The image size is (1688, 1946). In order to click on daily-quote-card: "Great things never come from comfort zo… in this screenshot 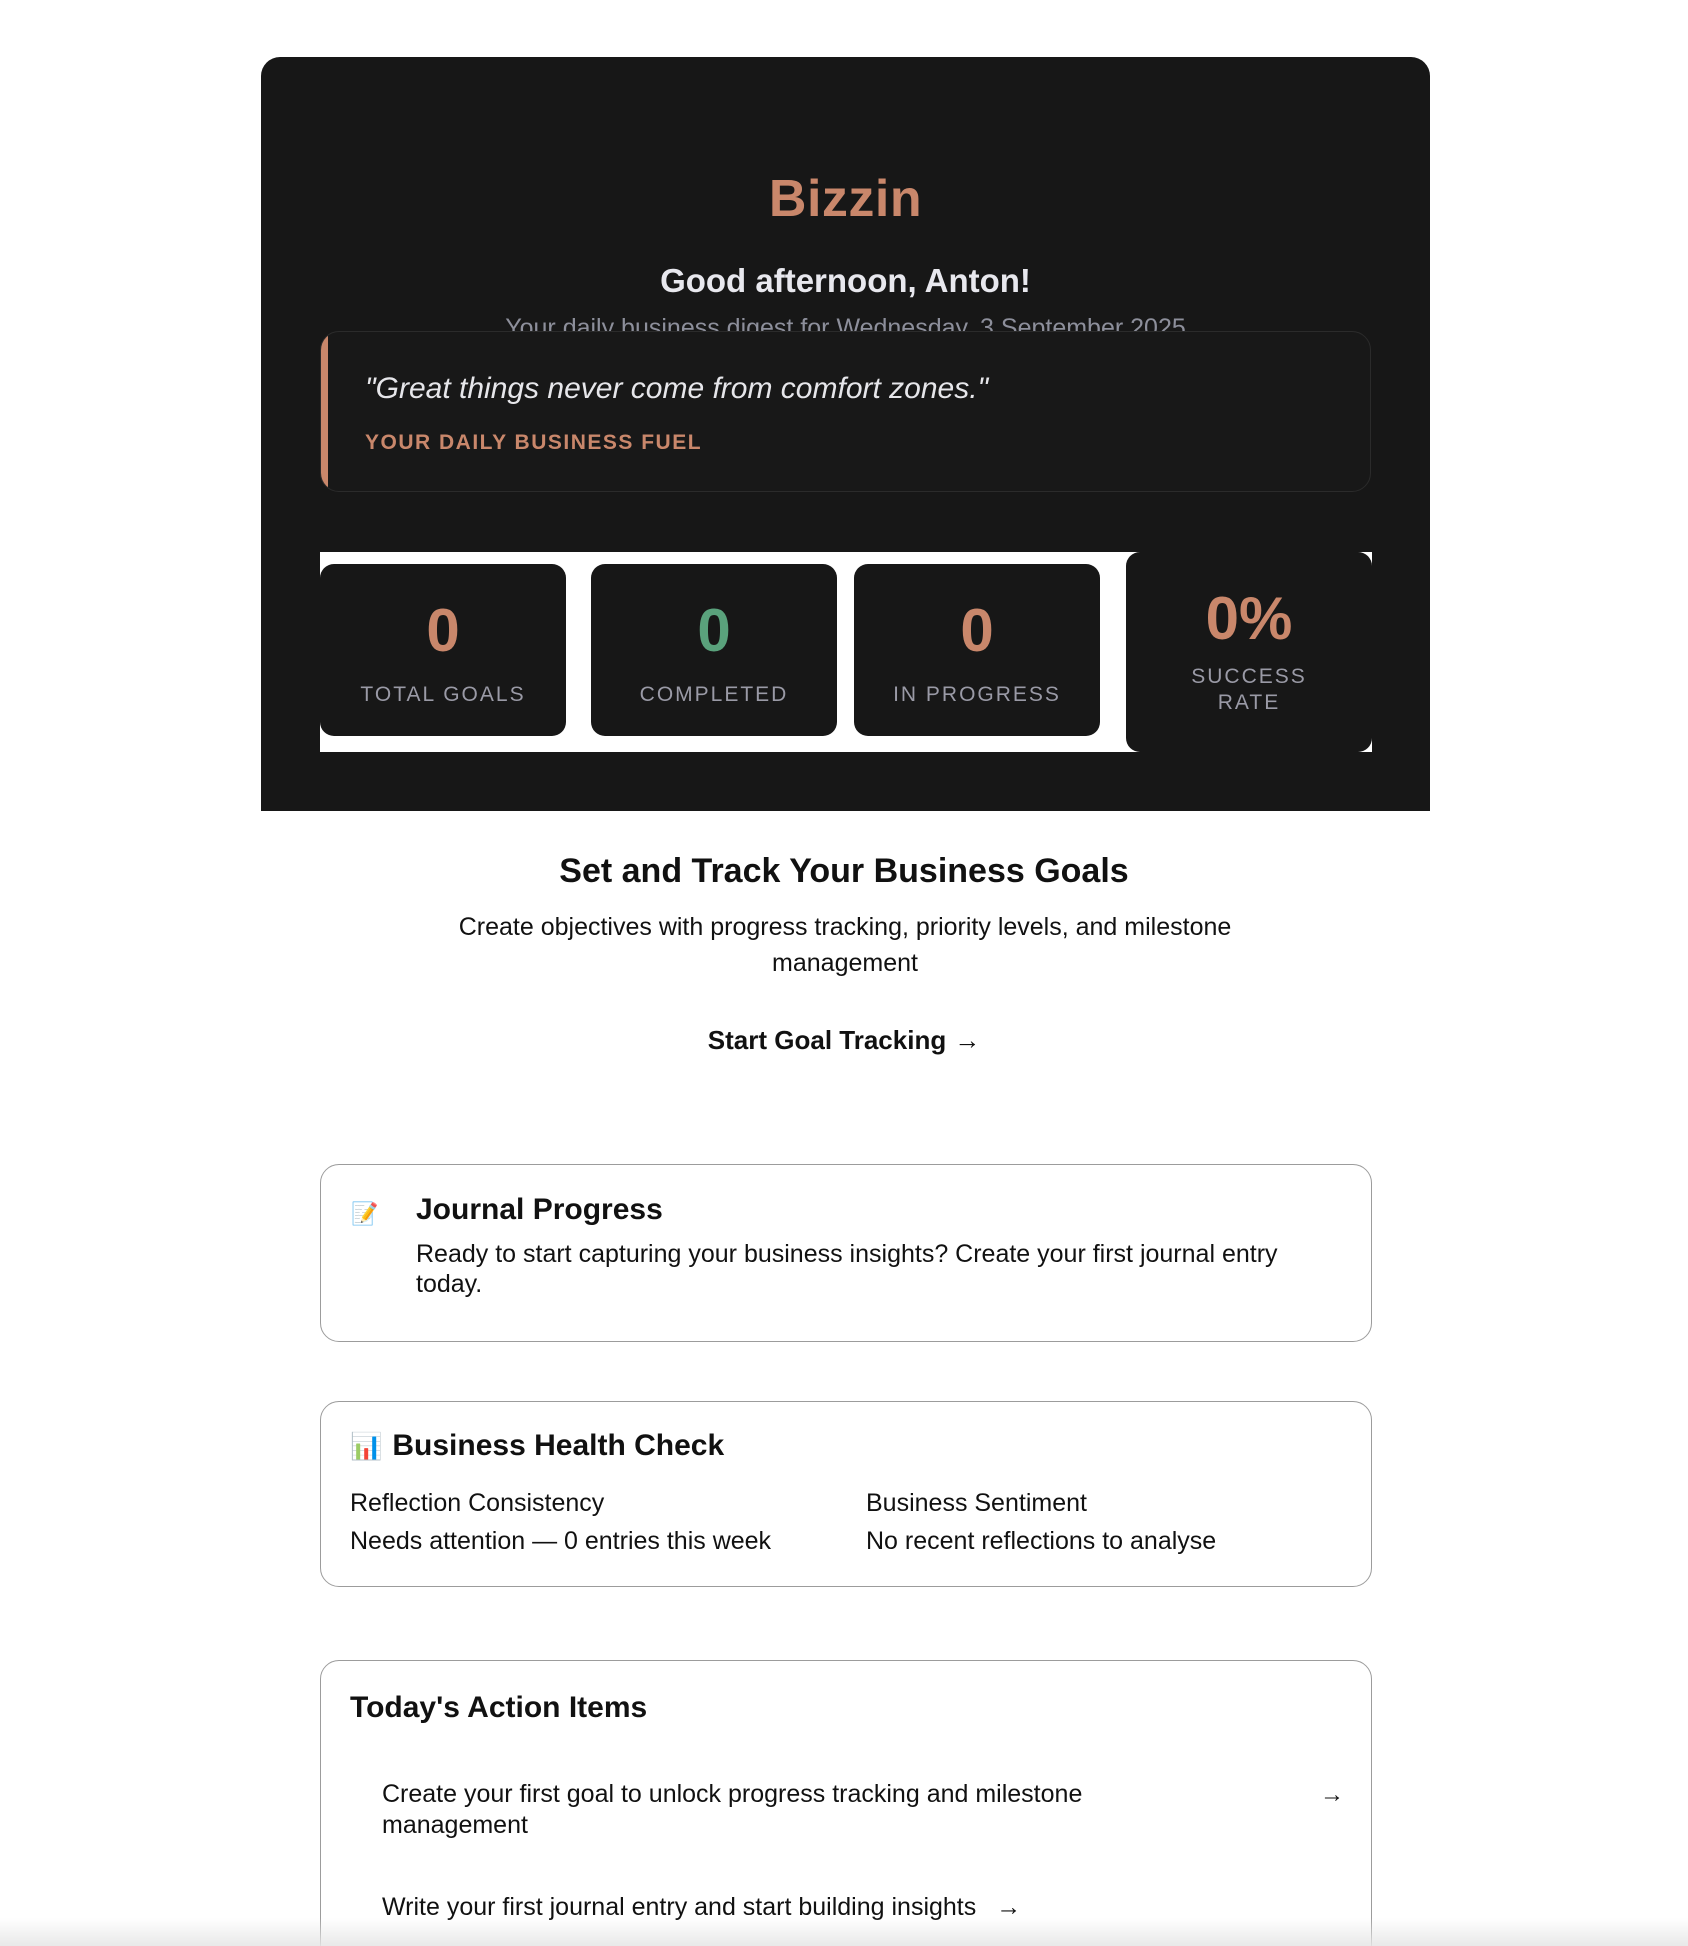, I will do `click(845, 411)`.